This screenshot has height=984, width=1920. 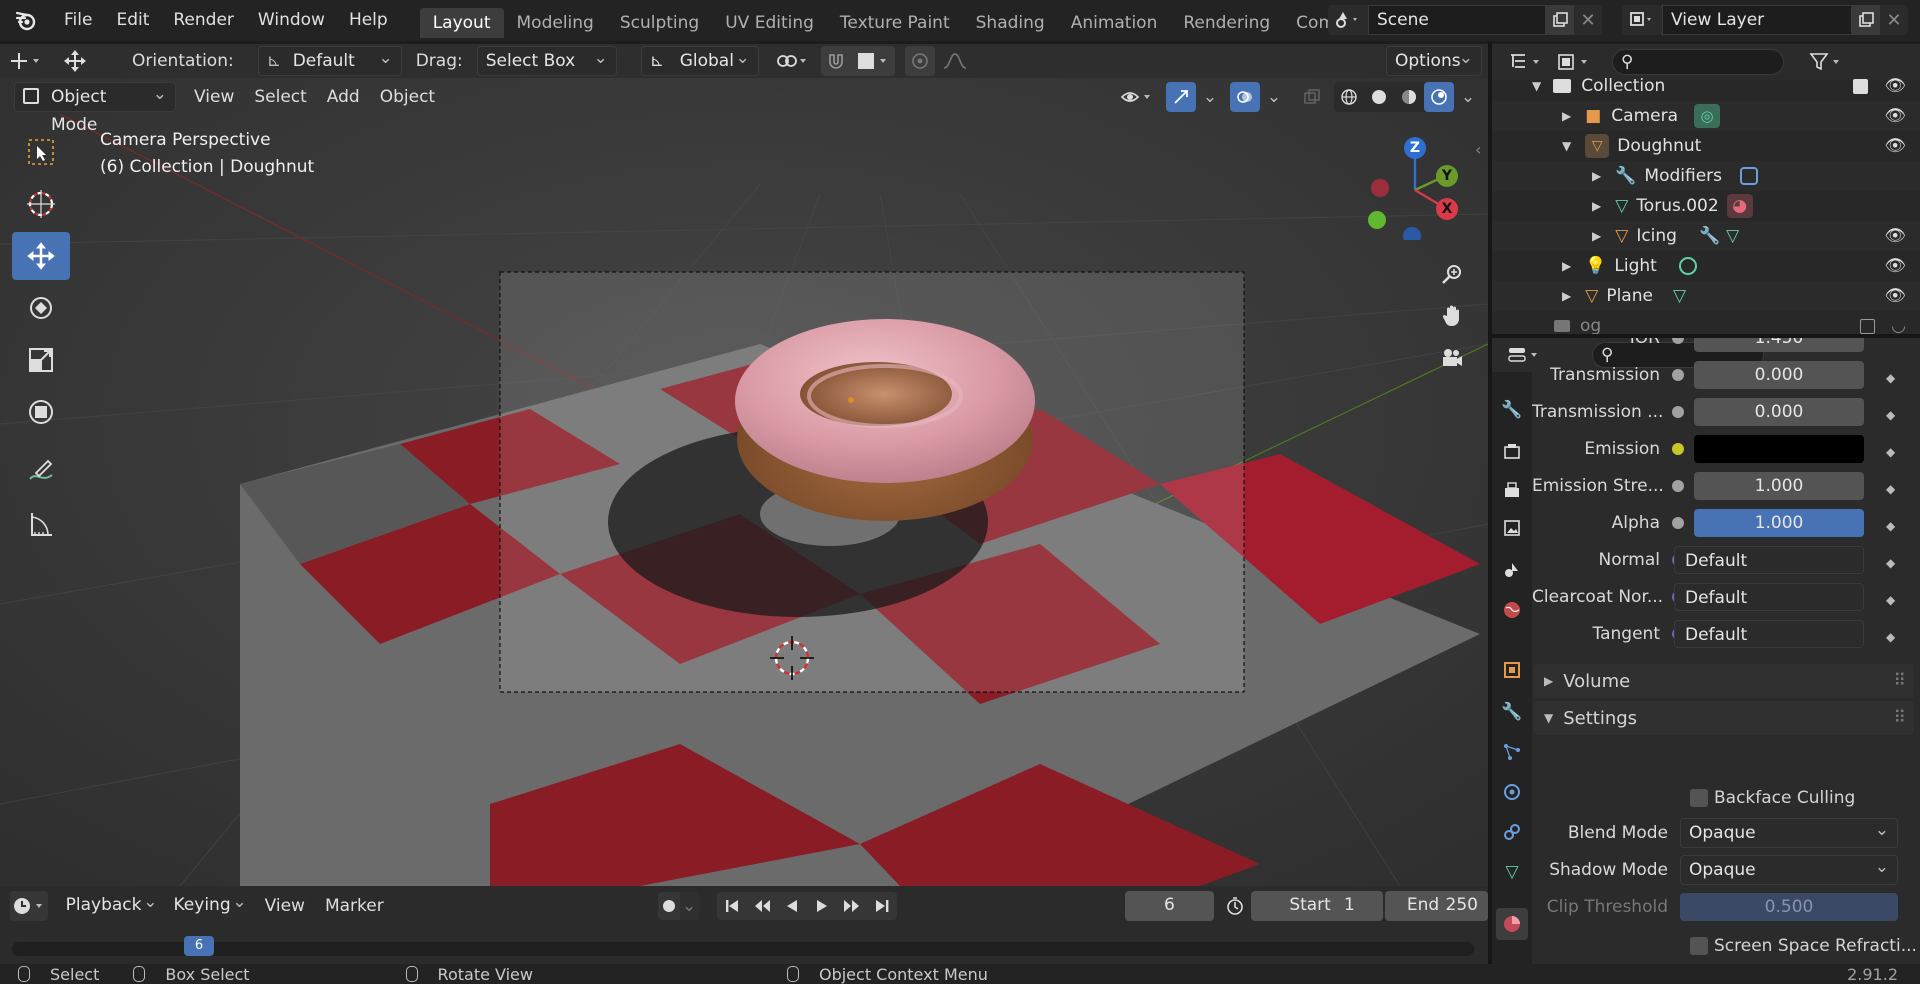 I want to click on delete-view-layer-icon: ✕, so click(x=1894, y=20).